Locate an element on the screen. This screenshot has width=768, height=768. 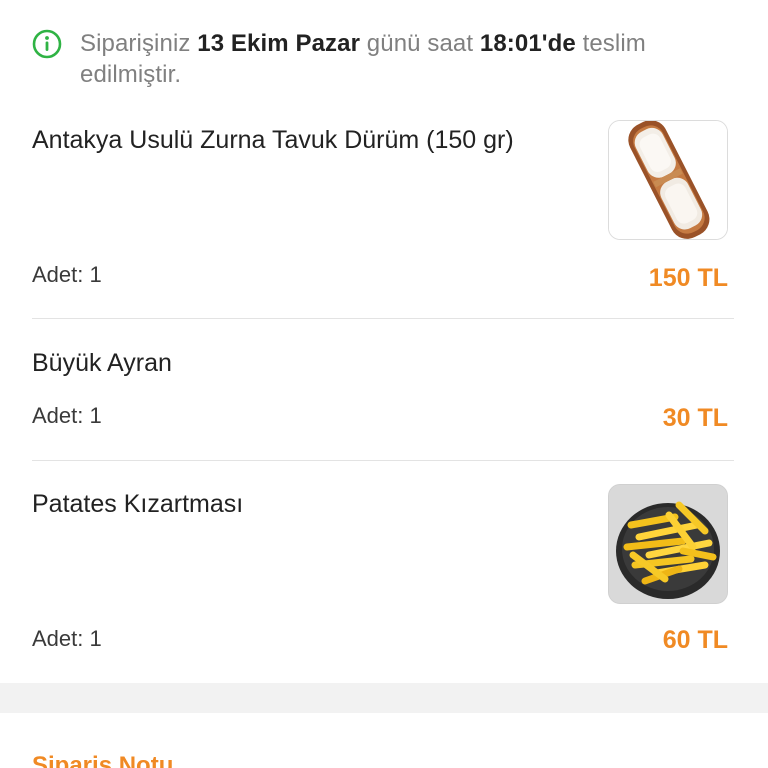
delivery-time: 18:01'de is located at coordinates (527, 43).